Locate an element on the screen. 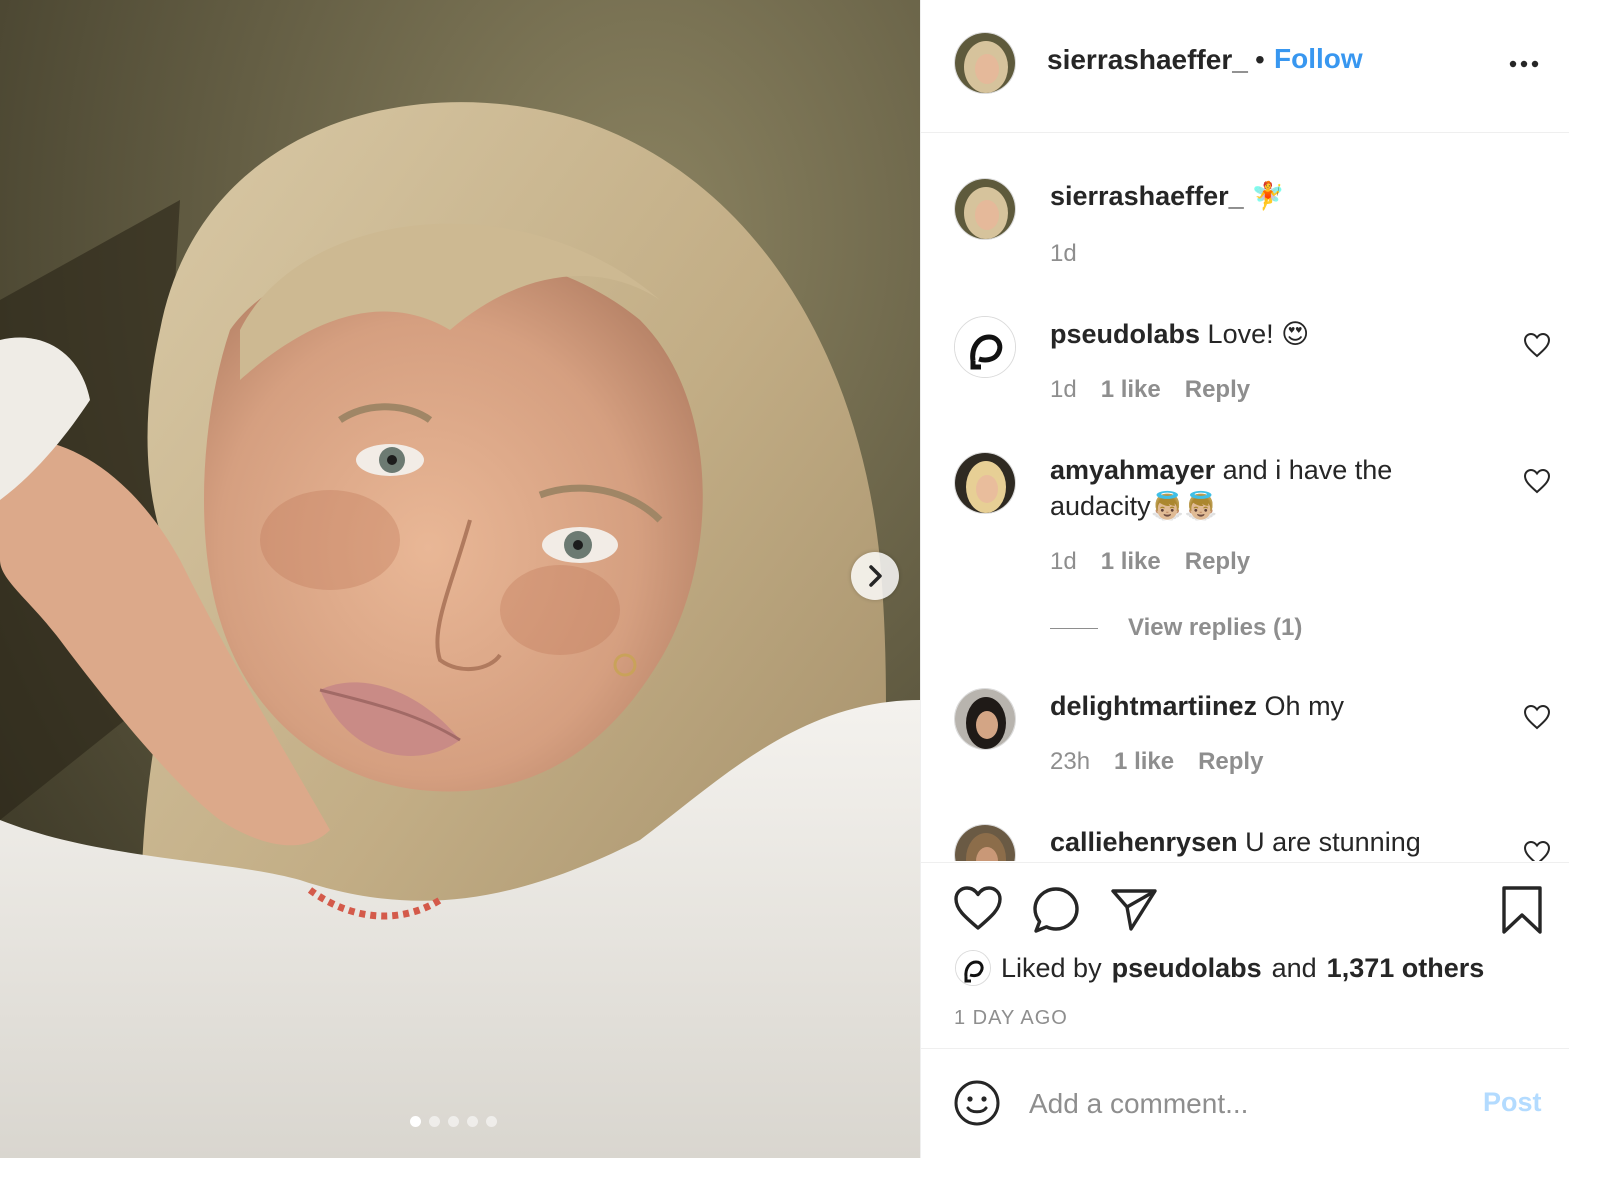 Image resolution: width=1612 pixels, height=1192 pixels. caption-avatar is located at coordinates (985, 209).